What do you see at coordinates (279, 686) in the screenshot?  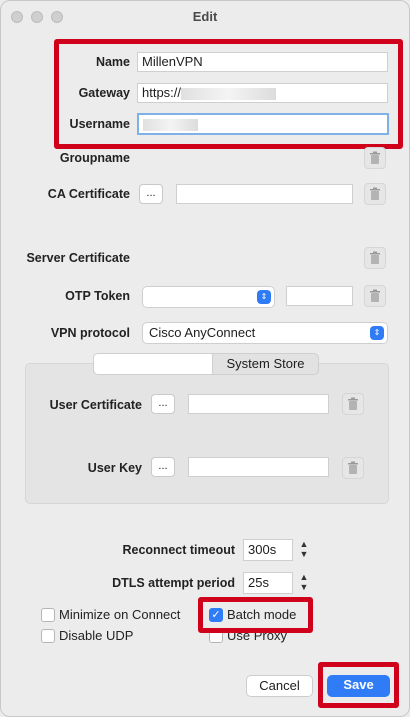 I see `cancel-button: Cancel` at bounding box center [279, 686].